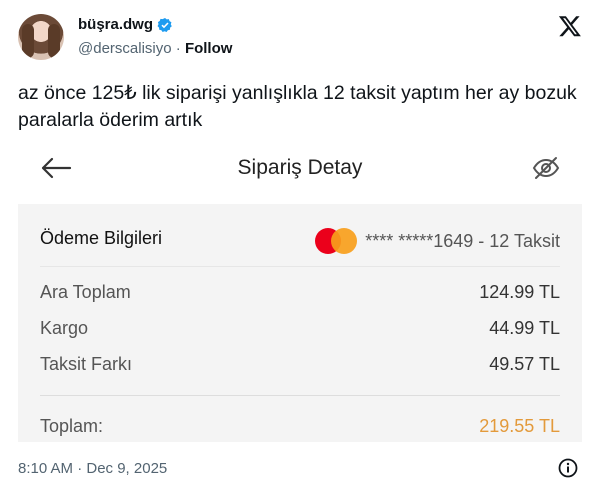 This screenshot has height=499, width=600. I want to click on row-label: Taksit Farkı, so click(86, 364).